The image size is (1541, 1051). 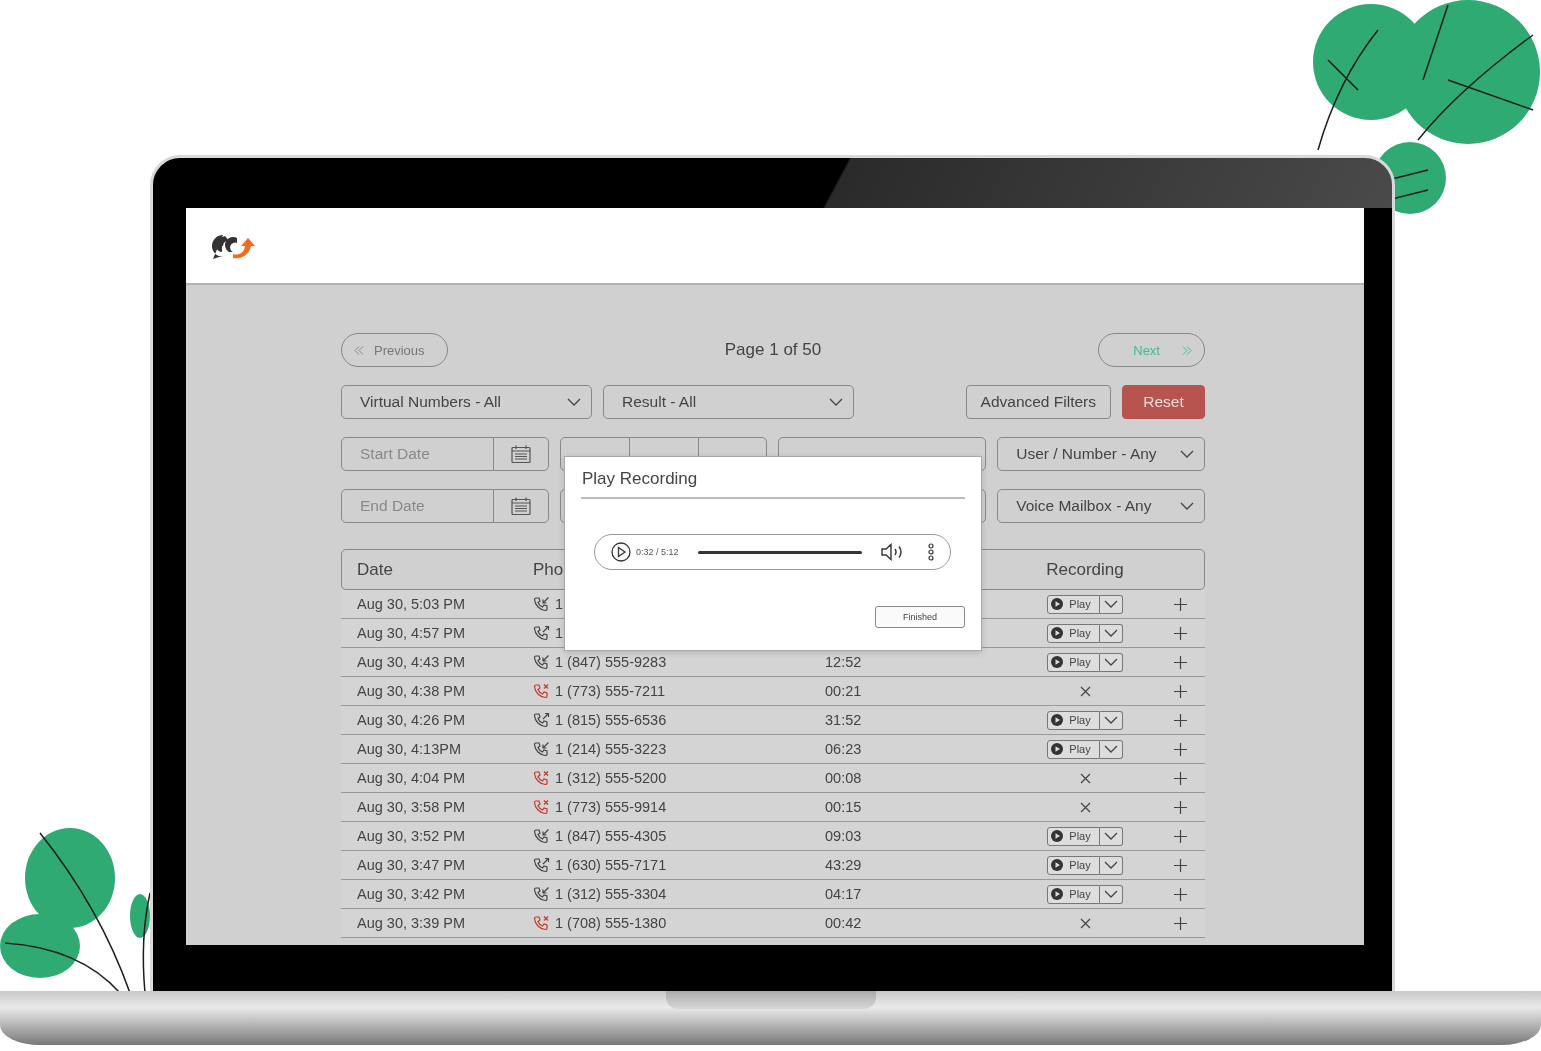 I want to click on date-cell-text: Aug 30, 3:42 PM, so click(x=411, y=894).